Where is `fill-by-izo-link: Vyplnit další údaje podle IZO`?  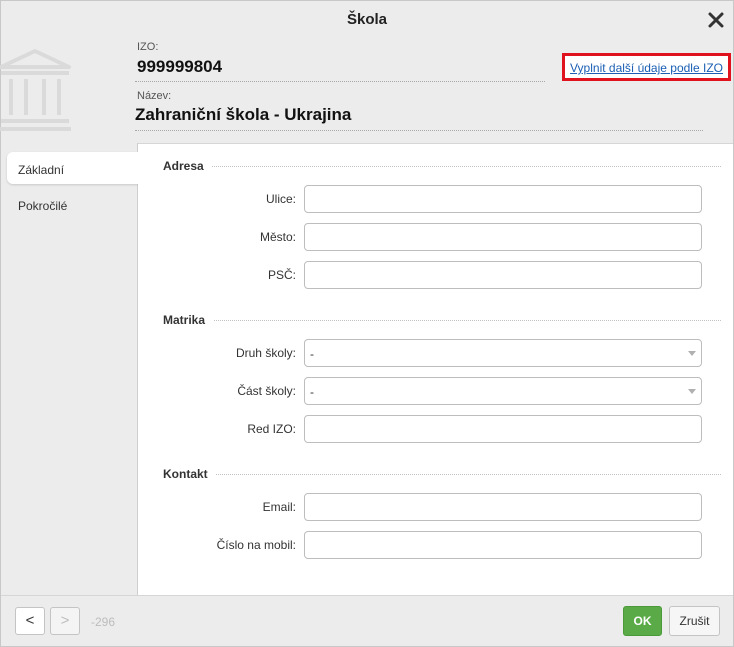
fill-by-izo-link: Vyplnit další údaje podle IZO is located at coordinates (646, 68).